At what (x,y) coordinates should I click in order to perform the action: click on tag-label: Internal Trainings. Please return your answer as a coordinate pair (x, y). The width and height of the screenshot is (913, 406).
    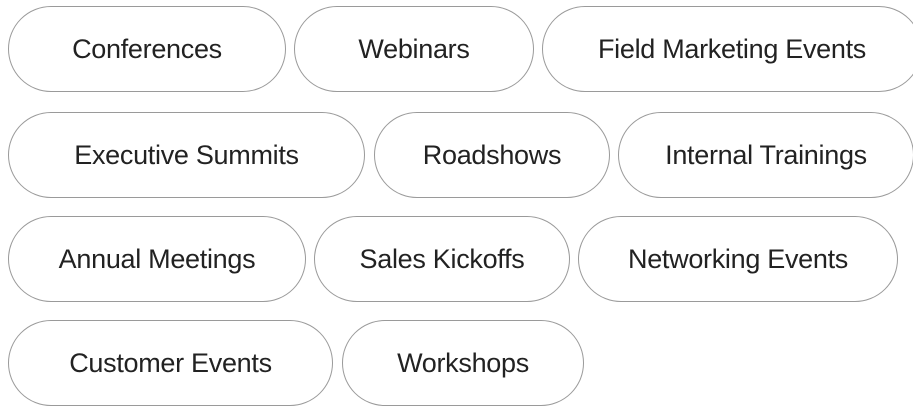
    Looking at the image, I should click on (766, 154).